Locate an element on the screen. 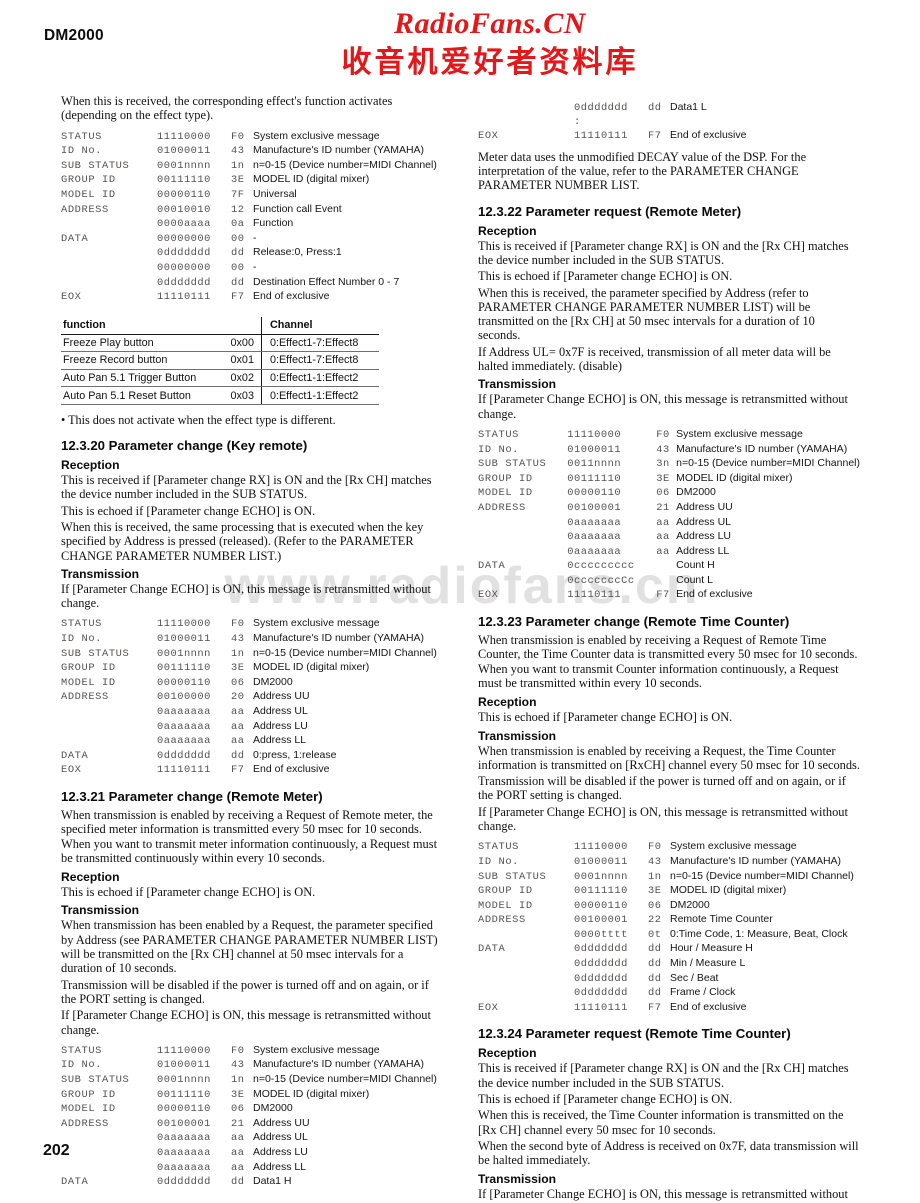  byte-desc: Remote Time Counter is located at coordinates (721, 919).